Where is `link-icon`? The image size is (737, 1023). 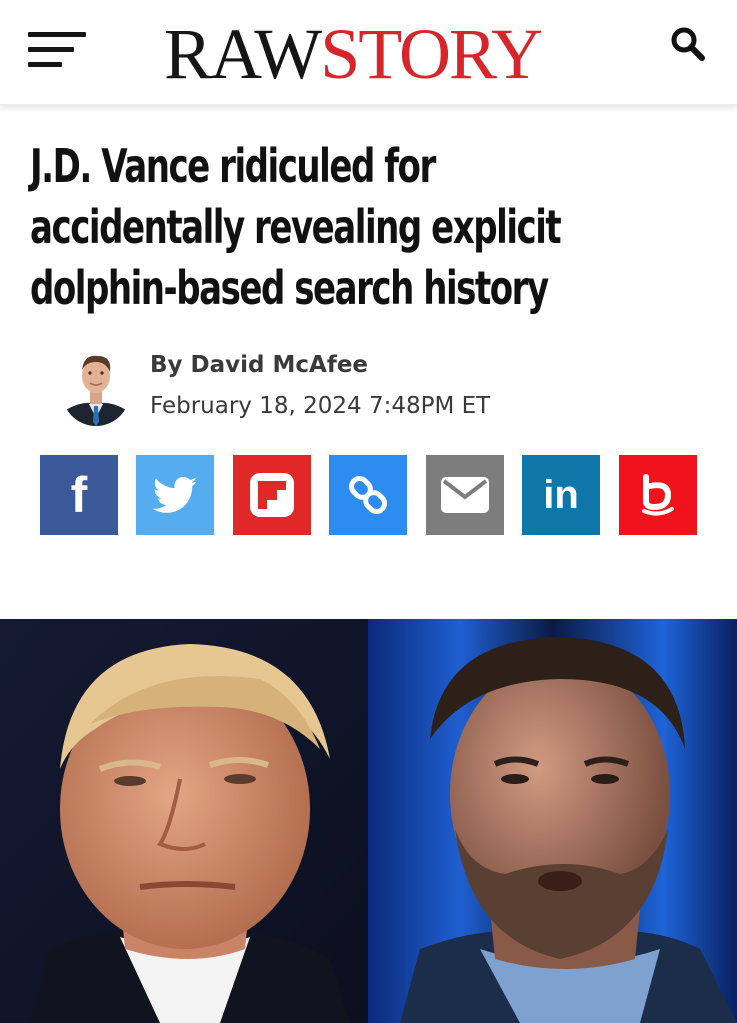 link-icon is located at coordinates (368, 495).